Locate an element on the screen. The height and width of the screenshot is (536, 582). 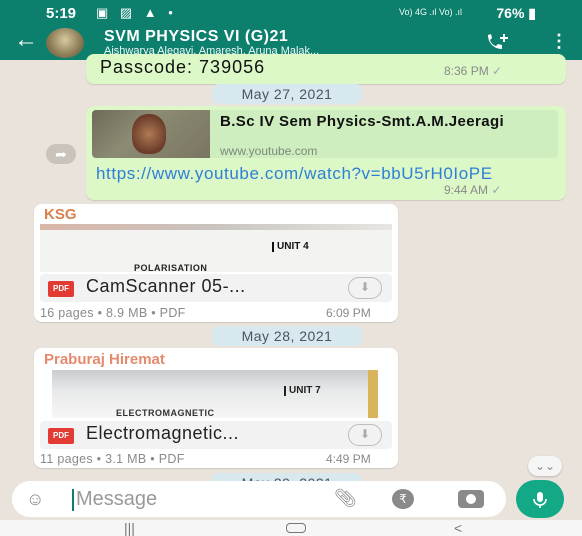
status-time: 5:19 is located at coordinates (61, 13).